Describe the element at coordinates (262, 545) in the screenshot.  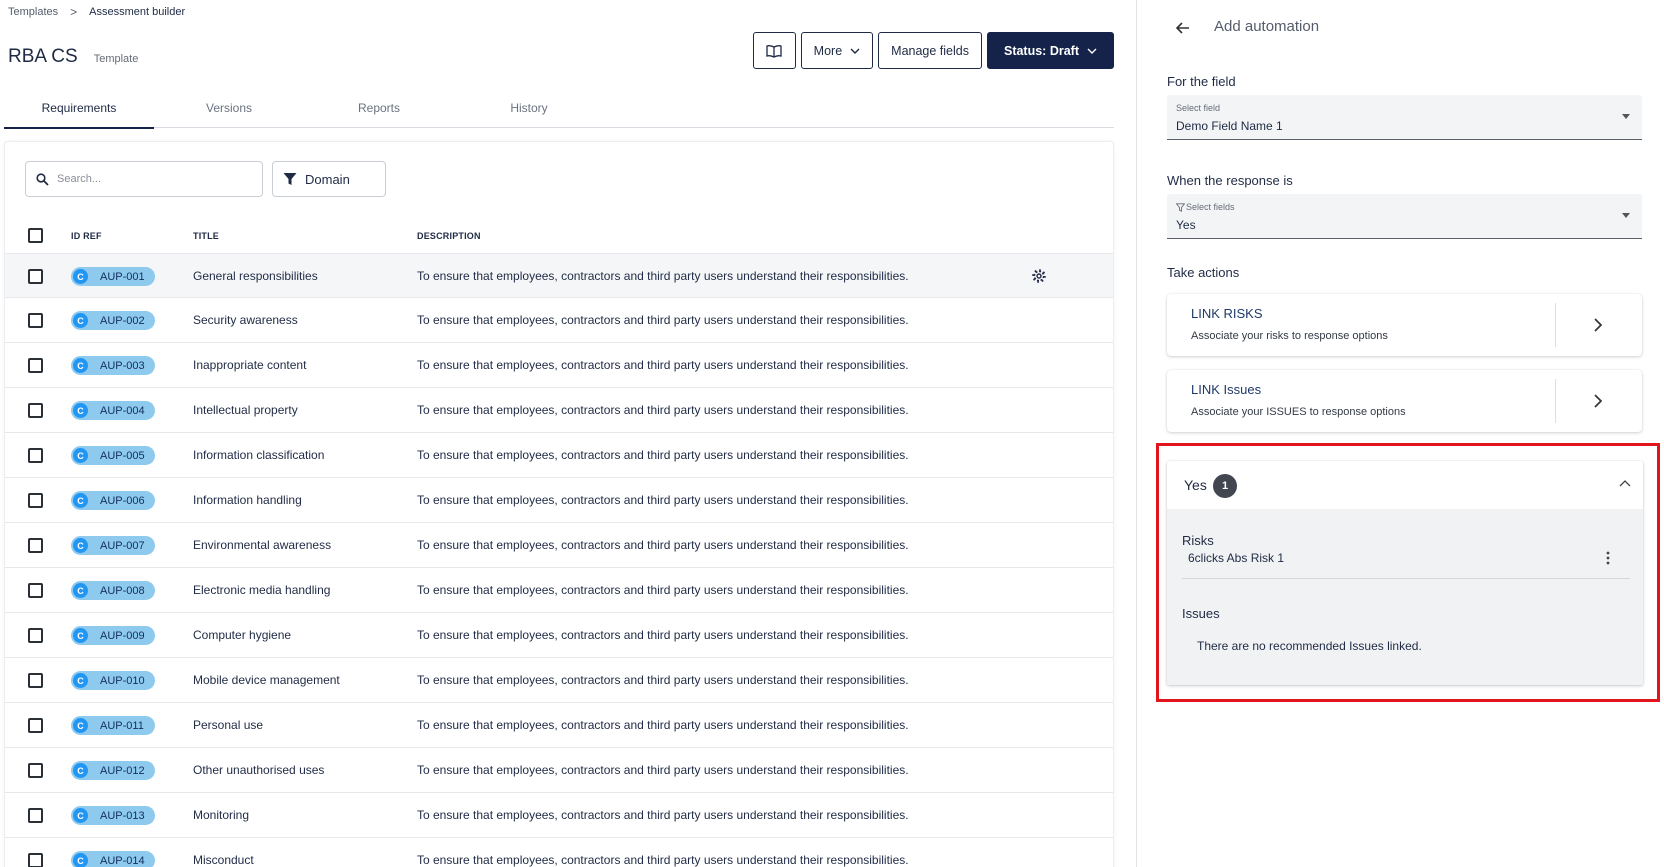
I see `row-title: Environmental awareness` at that location.